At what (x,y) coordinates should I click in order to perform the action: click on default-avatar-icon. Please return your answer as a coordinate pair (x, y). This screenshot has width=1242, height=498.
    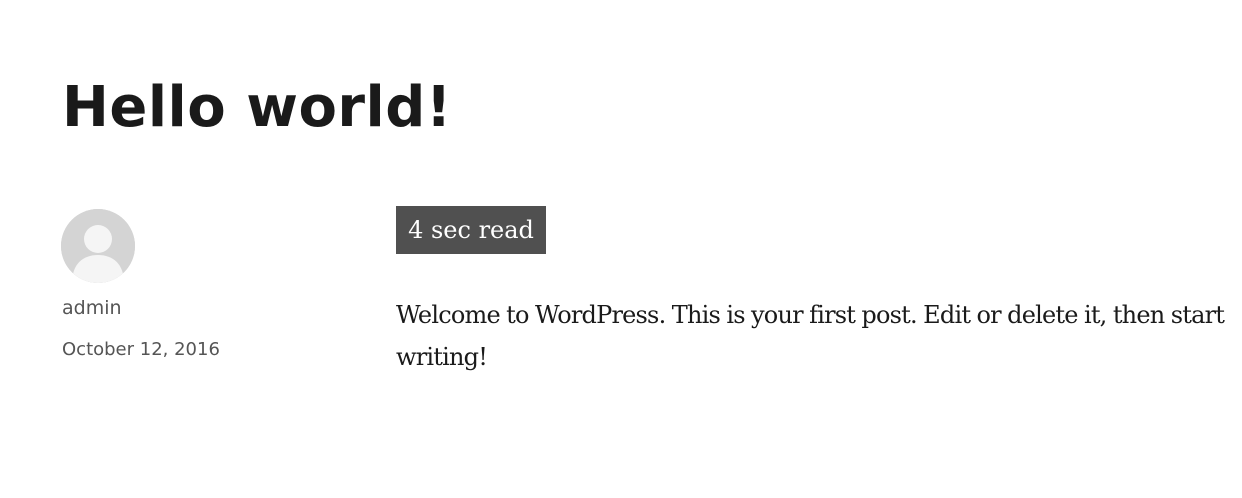
    Looking at the image, I should click on (98, 246).